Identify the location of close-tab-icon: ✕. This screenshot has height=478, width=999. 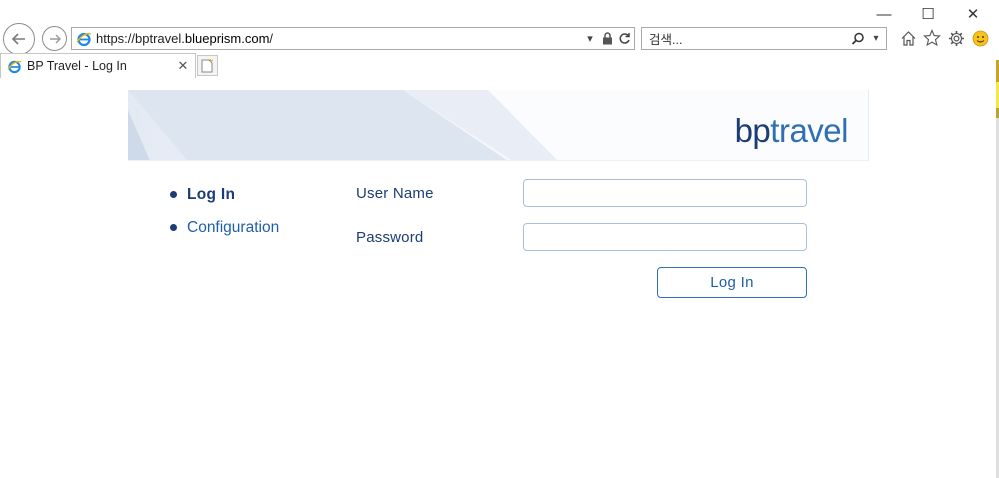
(183, 66).